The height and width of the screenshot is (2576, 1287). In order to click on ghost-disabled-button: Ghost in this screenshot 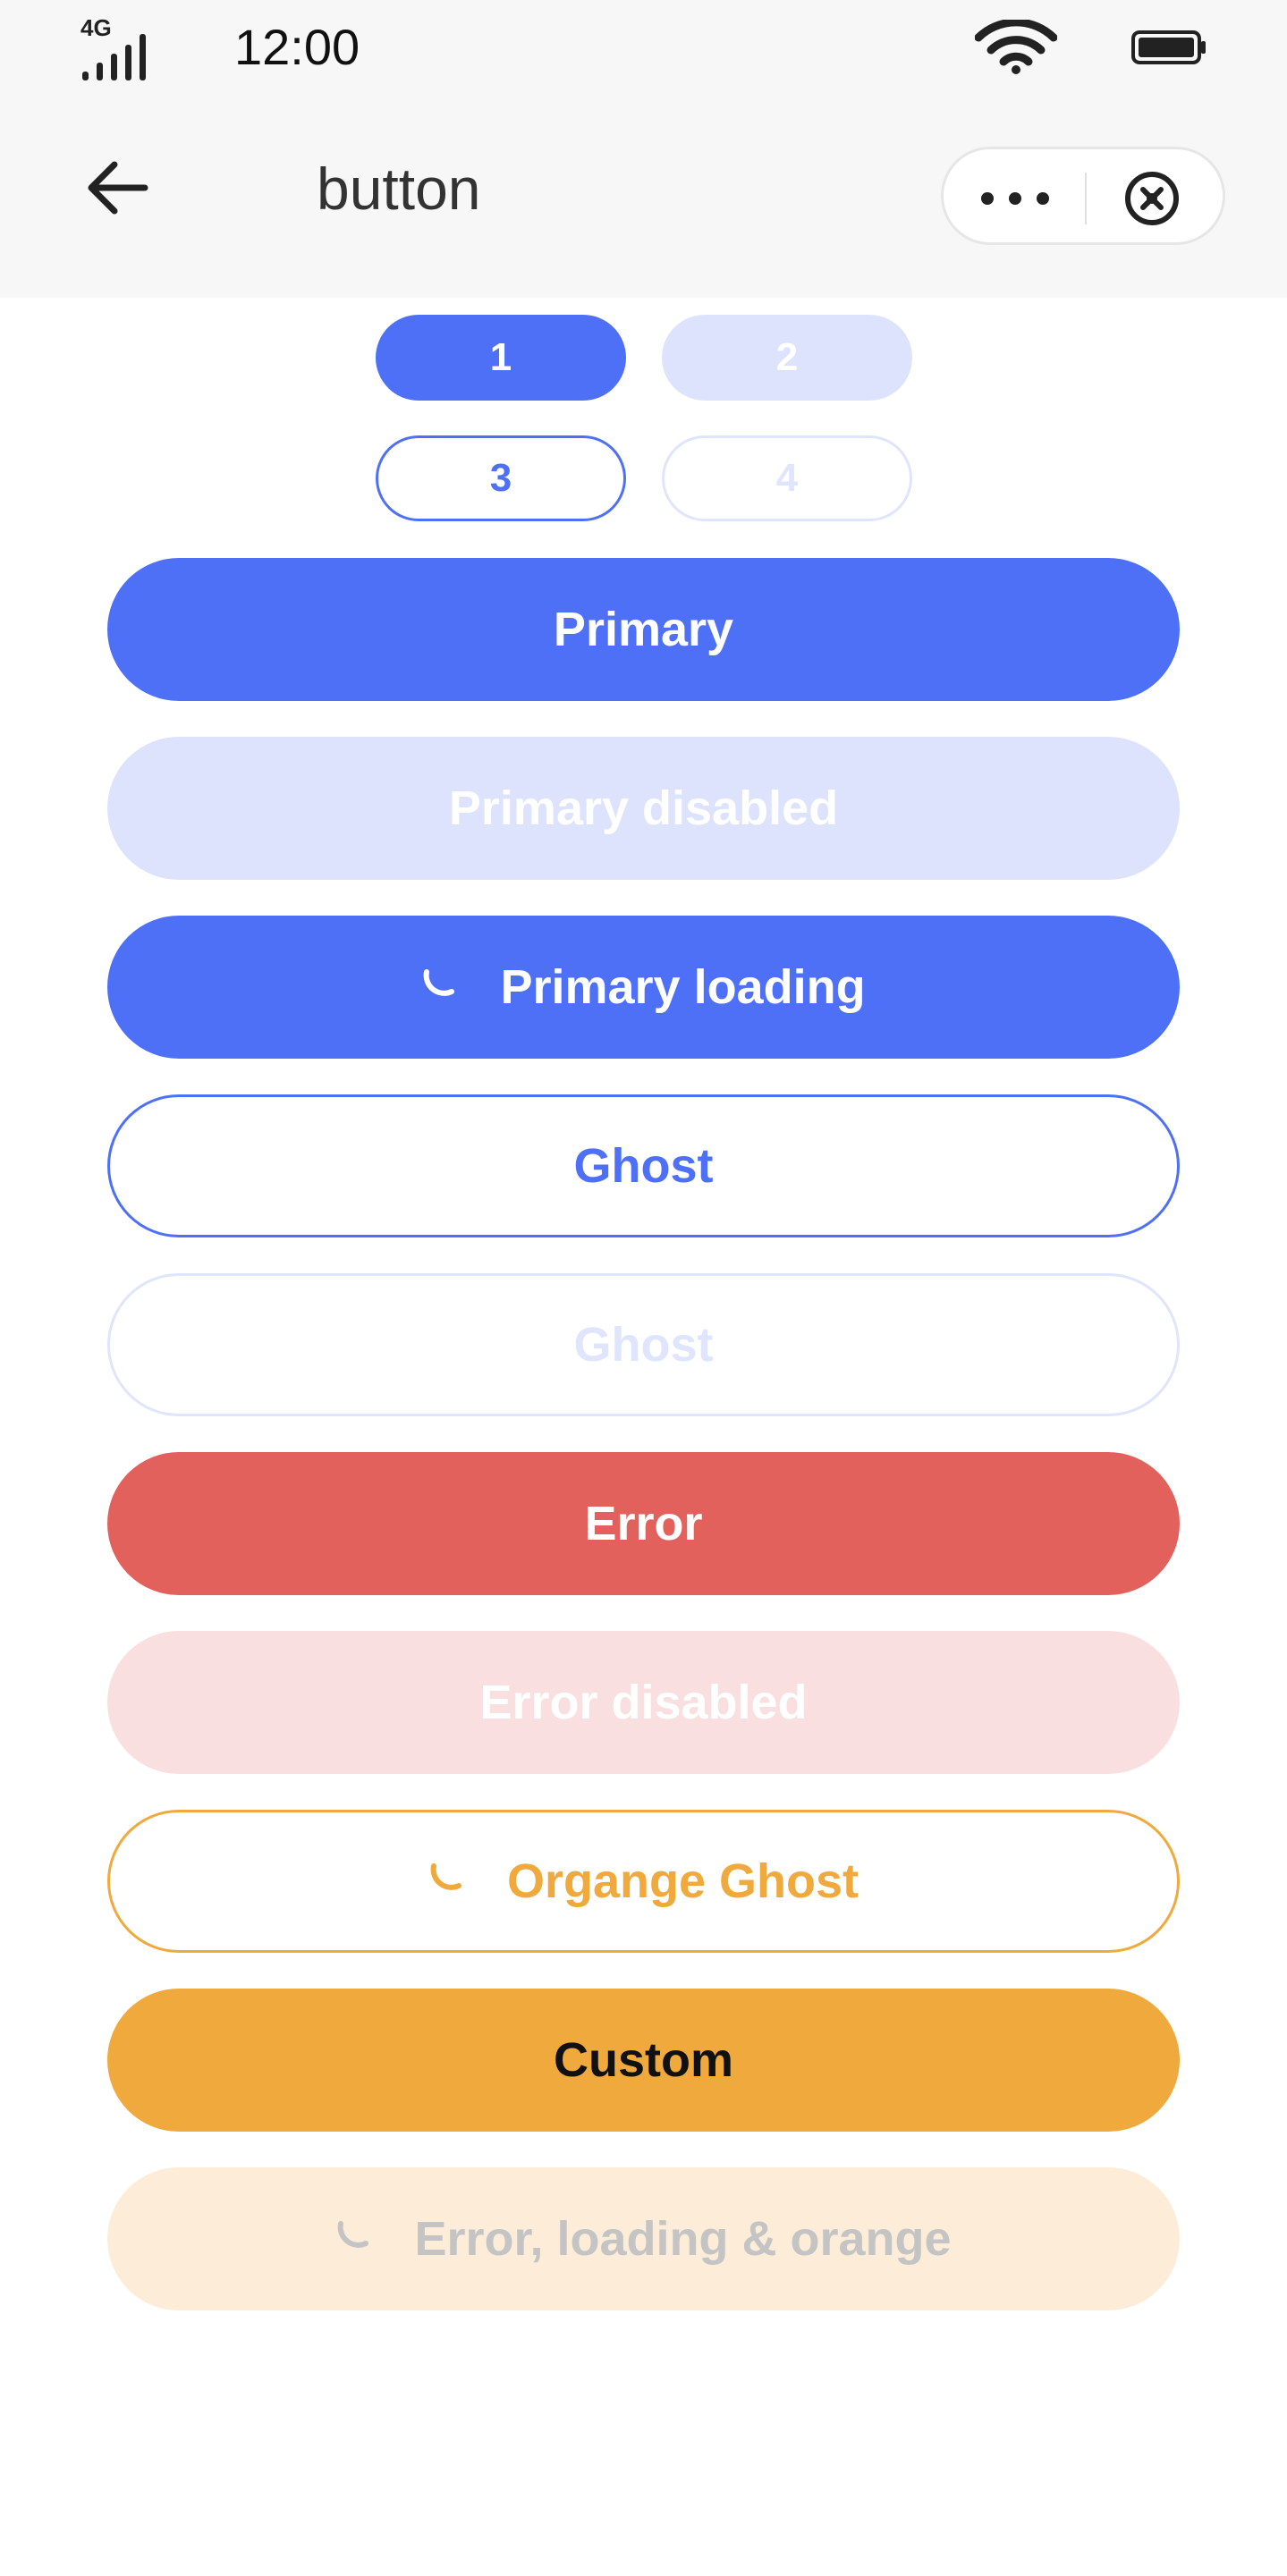, I will do `click(643, 1344)`.